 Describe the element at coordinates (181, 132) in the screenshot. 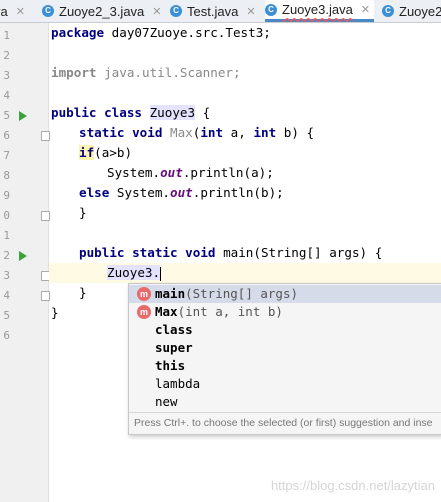

I see `method-name: Max` at that location.